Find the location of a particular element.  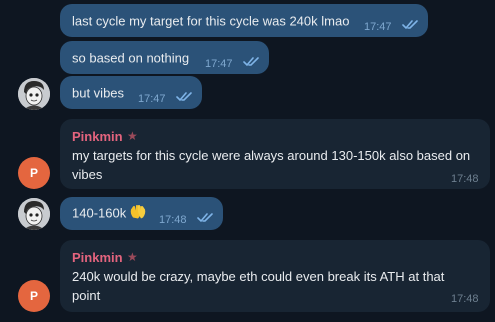

message-bubble: but vibes 17:47 is located at coordinates (131, 92).